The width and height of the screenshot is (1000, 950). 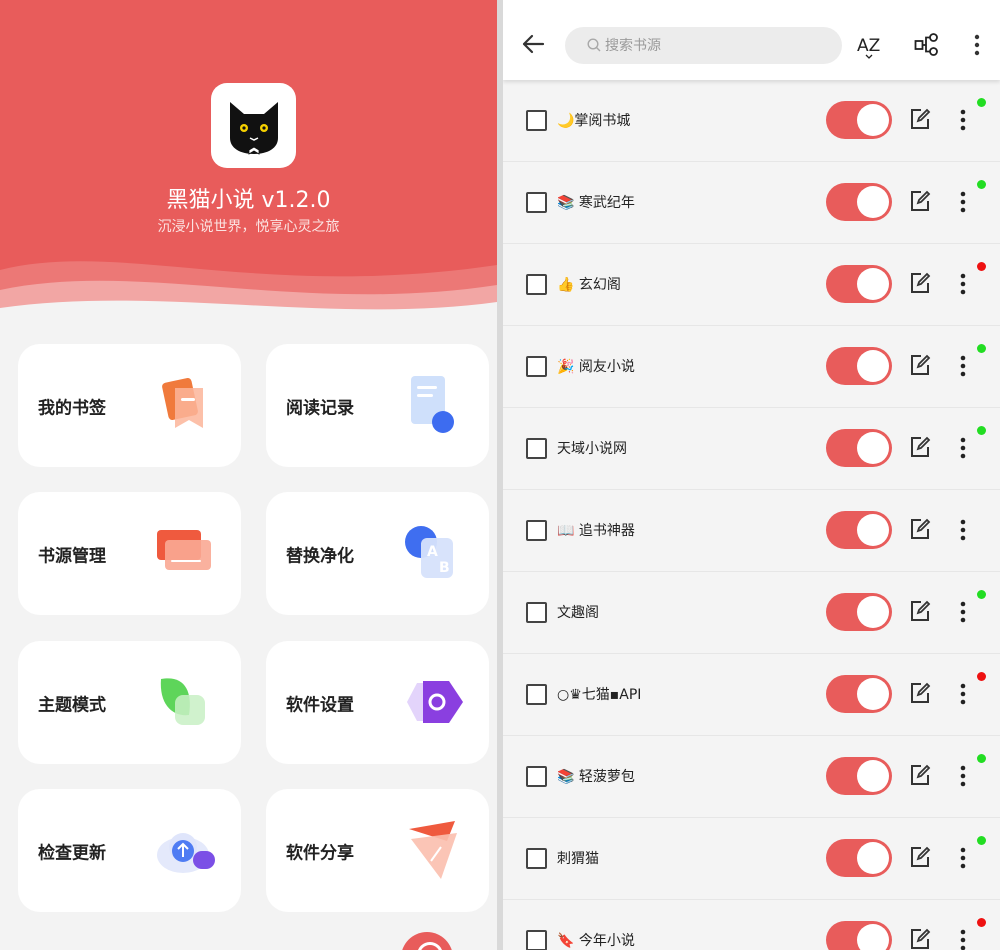 What do you see at coordinates (377, 702) in the screenshot?
I see `settings-card: 软件设置` at bounding box center [377, 702].